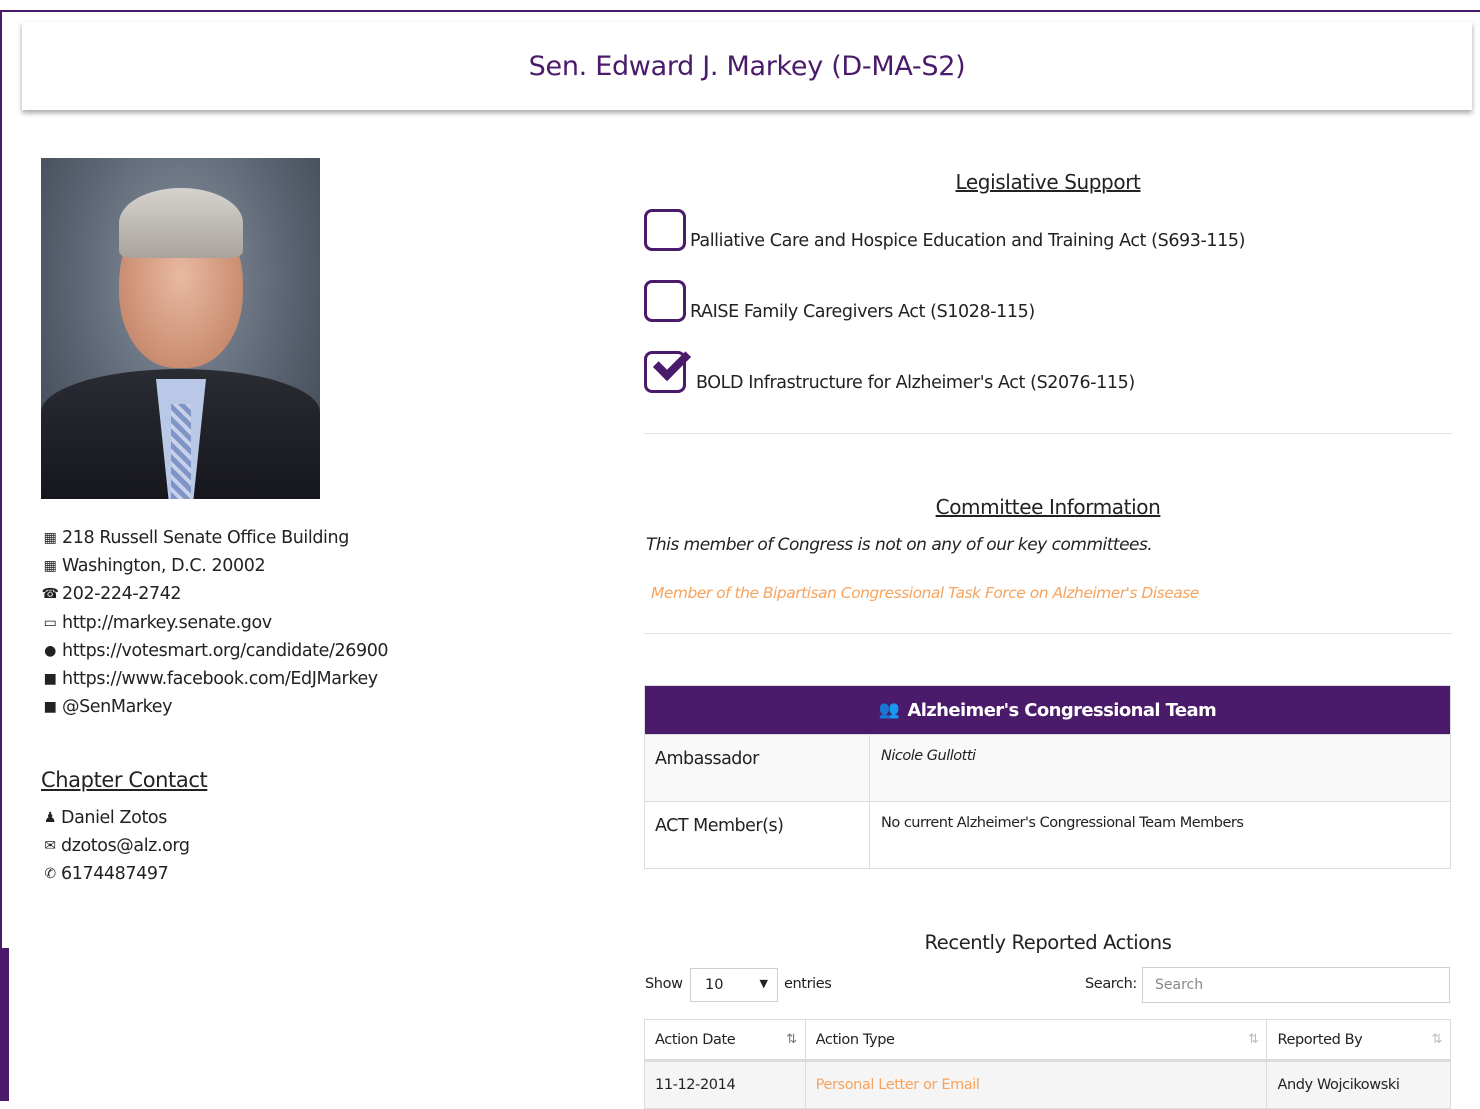  I want to click on committee-info-title: Committee Information, so click(1048, 507).